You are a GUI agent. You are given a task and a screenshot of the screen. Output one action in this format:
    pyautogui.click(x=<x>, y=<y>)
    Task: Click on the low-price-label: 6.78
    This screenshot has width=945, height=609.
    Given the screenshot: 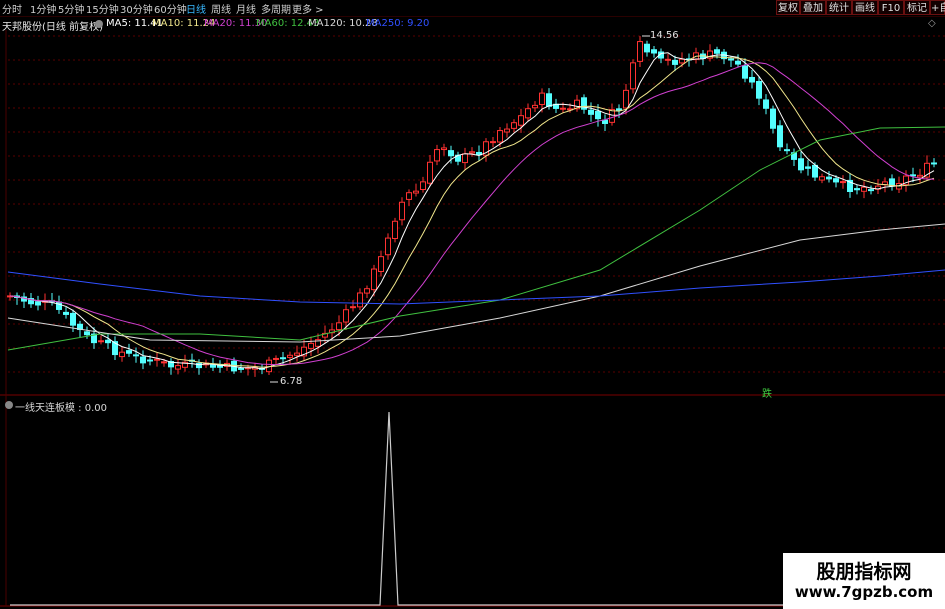 What is the action you would take?
    pyautogui.click(x=291, y=381)
    